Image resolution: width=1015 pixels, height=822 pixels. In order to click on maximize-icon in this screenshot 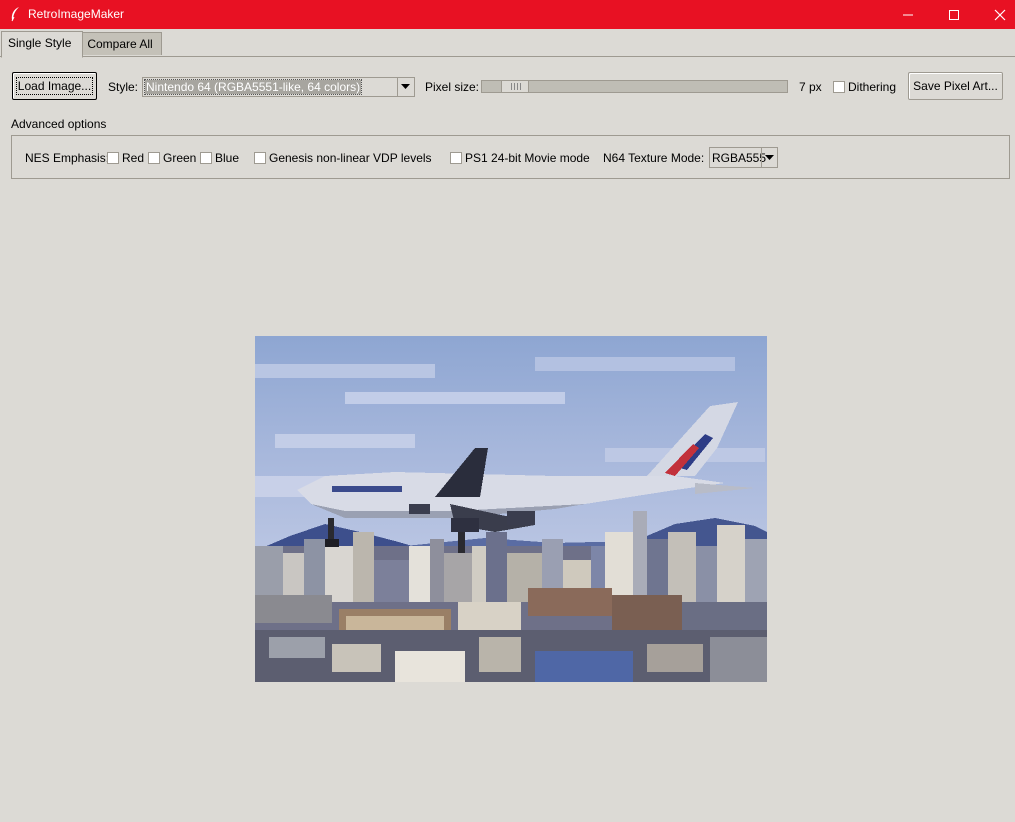, I will do `click(954, 15)`.